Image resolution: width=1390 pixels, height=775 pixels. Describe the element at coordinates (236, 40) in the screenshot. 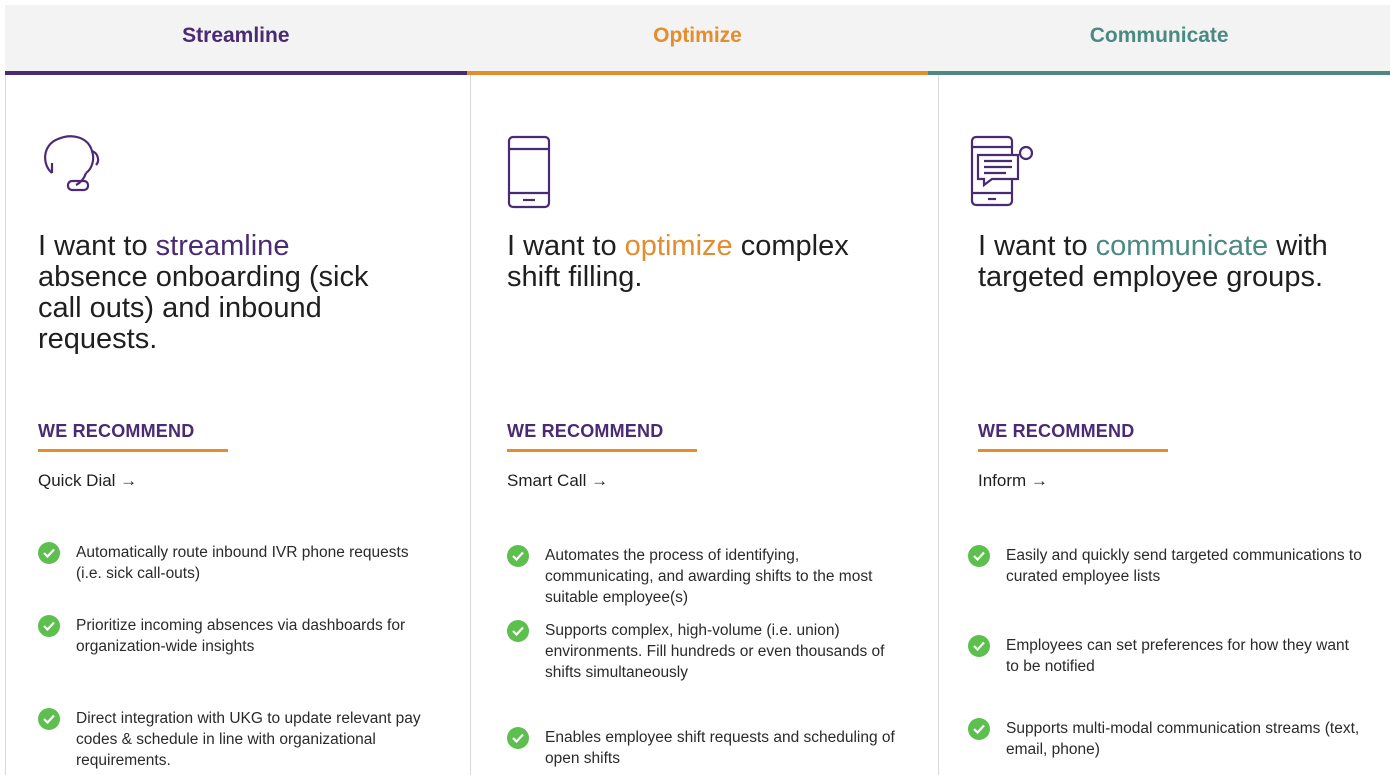

I see `tab-streamline: Streamline` at that location.